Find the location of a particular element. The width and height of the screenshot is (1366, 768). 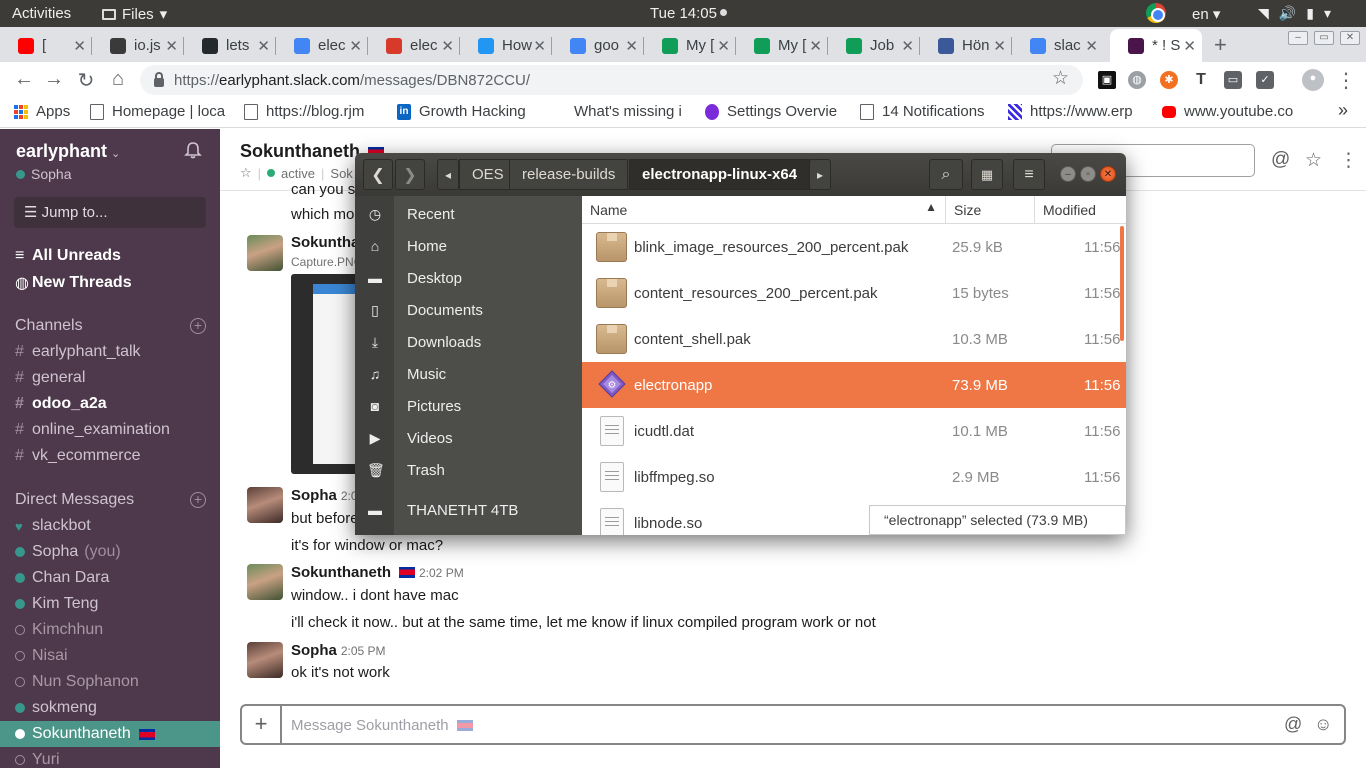

bookmark-erp: https://www.erp is located at coordinates (1077, 111).